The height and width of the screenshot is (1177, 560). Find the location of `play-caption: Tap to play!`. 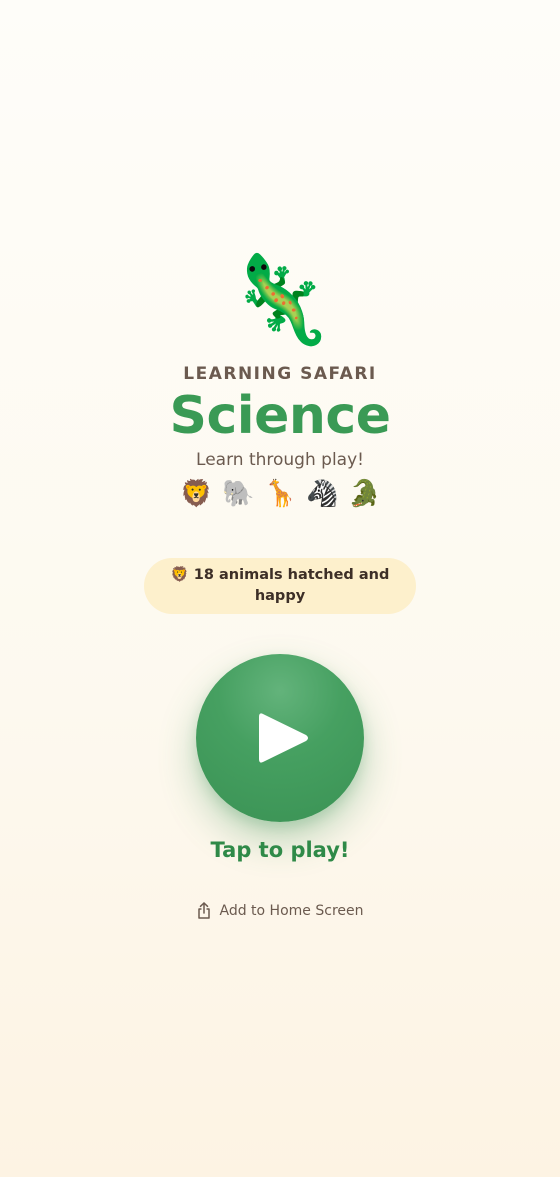

play-caption: Tap to play! is located at coordinates (280, 850).